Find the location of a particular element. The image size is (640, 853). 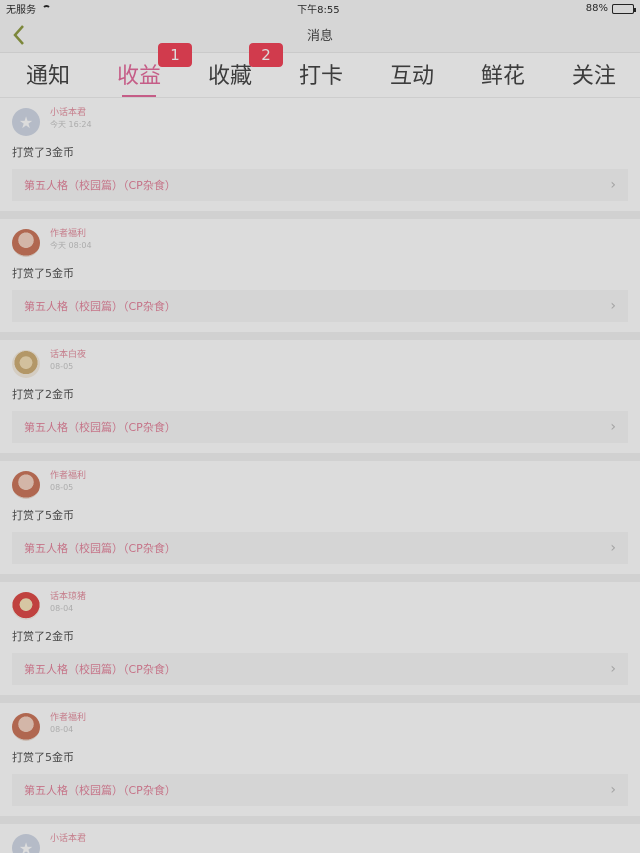

reward-text: 打赏了3金币 is located at coordinates (43, 152).